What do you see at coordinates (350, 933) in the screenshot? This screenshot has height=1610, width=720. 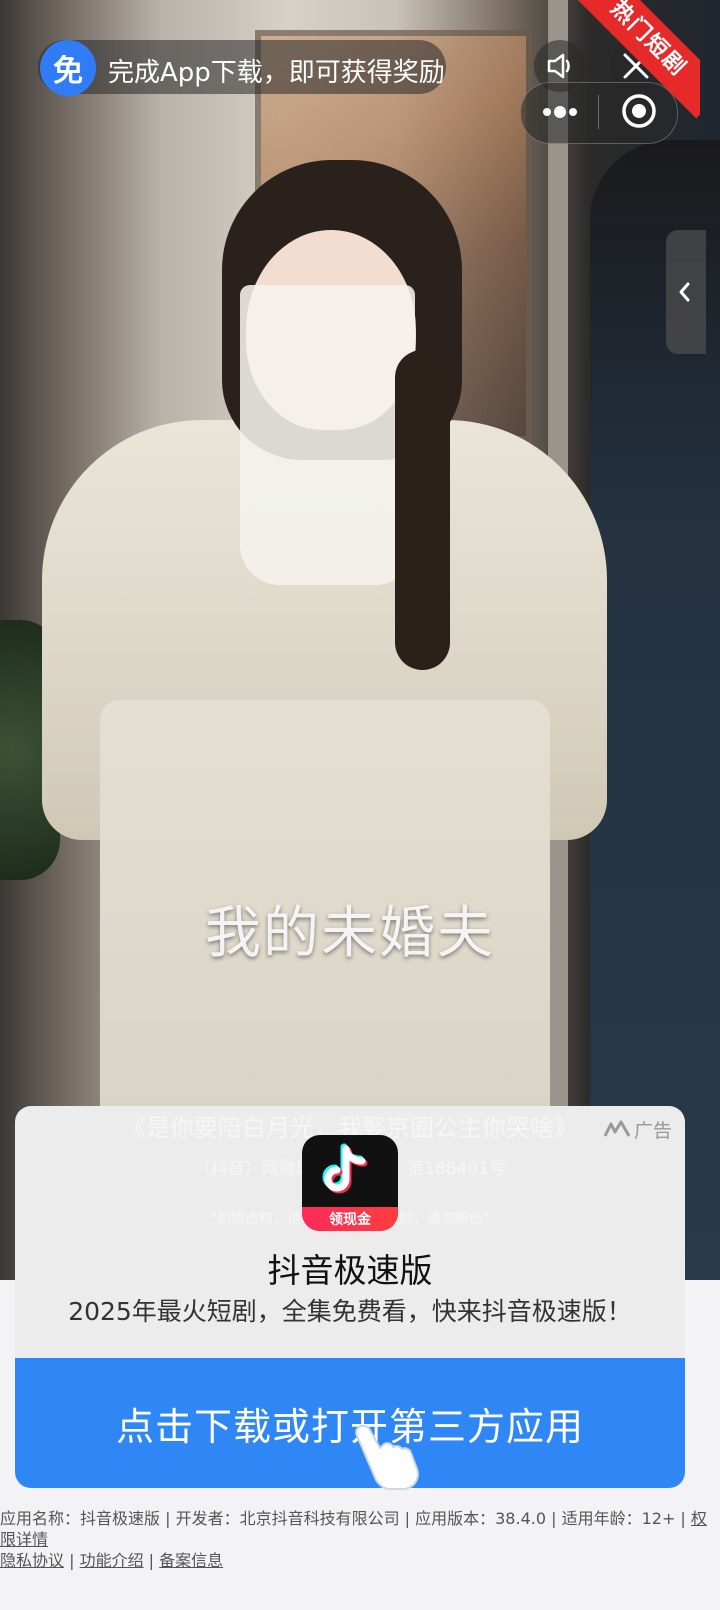 I see `video-subtitle: 我的未婚夫` at bounding box center [350, 933].